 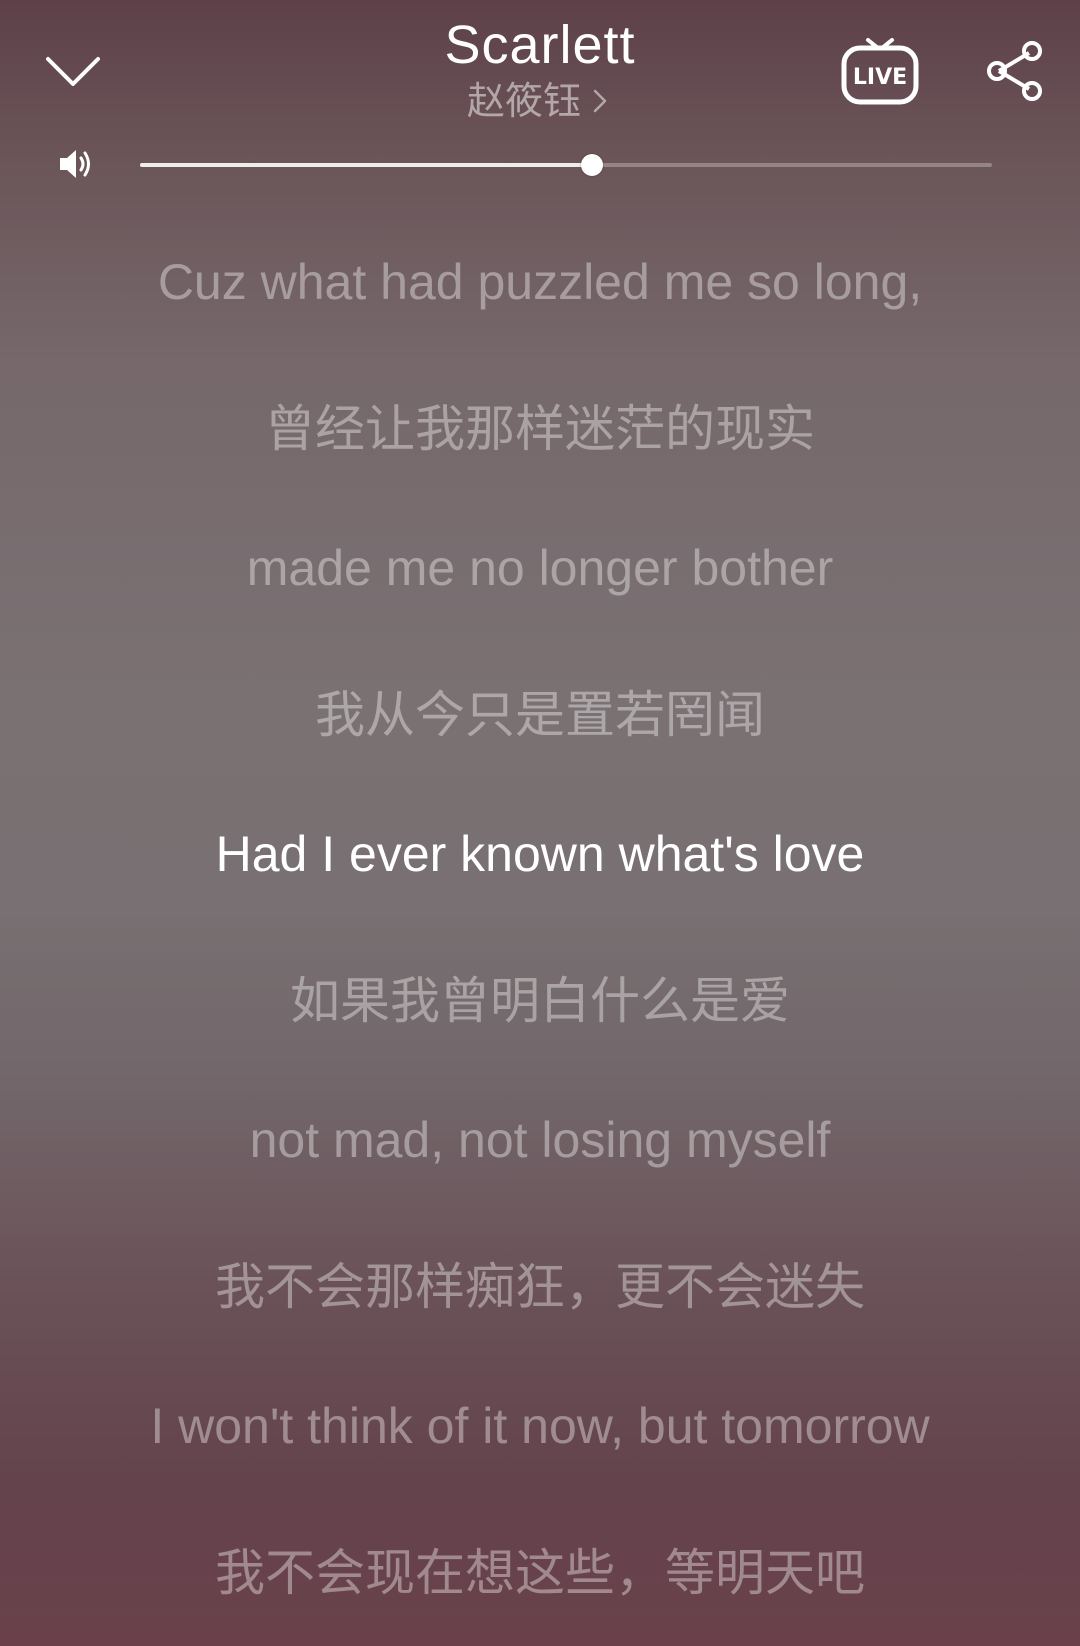 What do you see at coordinates (540, 710) in the screenshot?
I see `lyric-line: 我从今只是置若罔闻` at bounding box center [540, 710].